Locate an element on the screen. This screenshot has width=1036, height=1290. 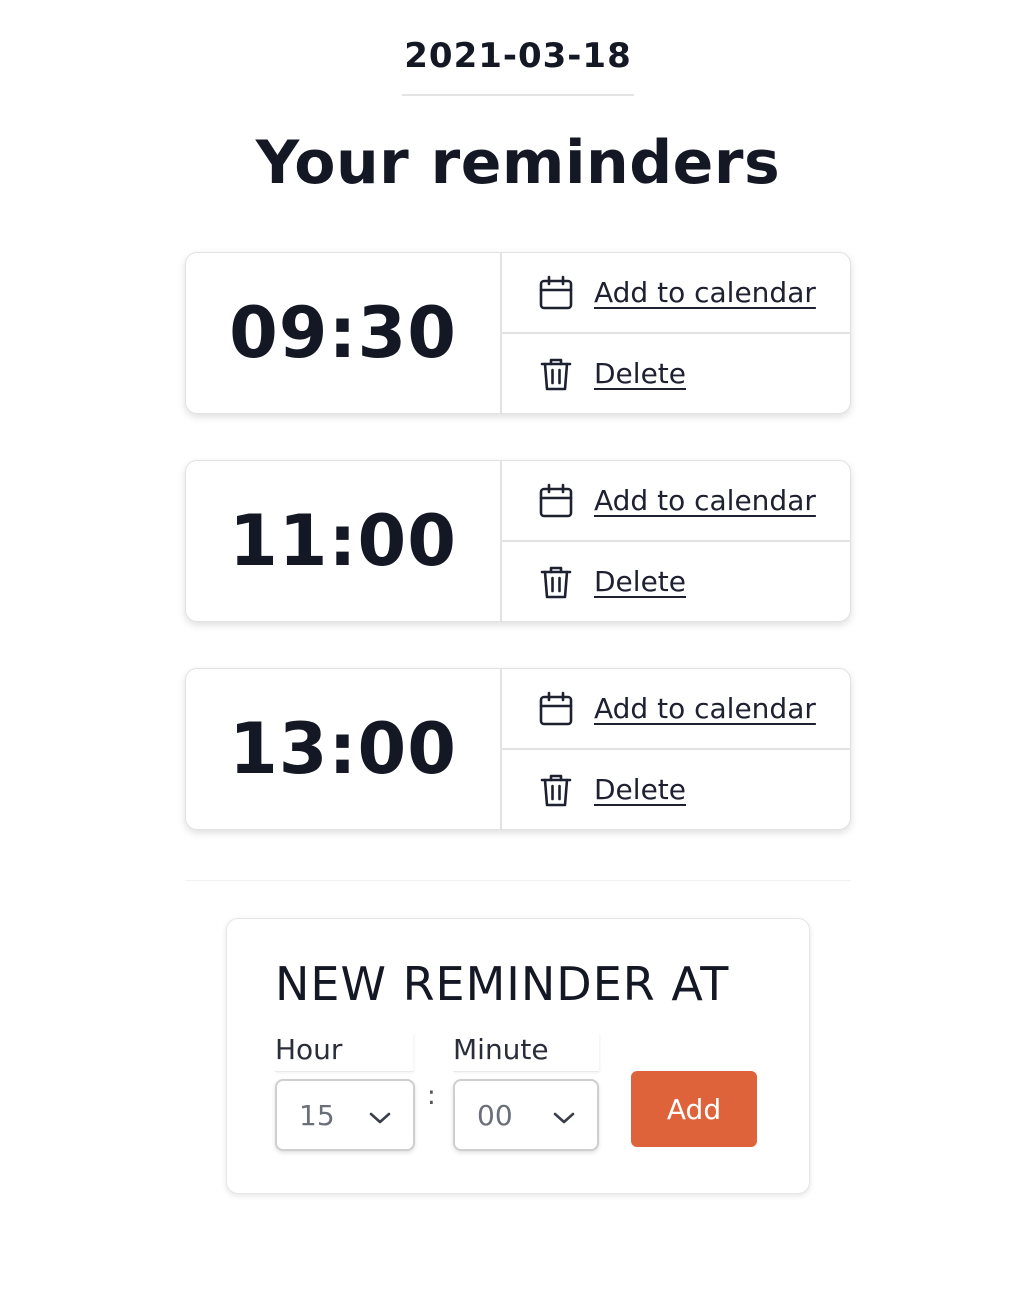
add-reminder-button: Add is located at coordinates (694, 1109).